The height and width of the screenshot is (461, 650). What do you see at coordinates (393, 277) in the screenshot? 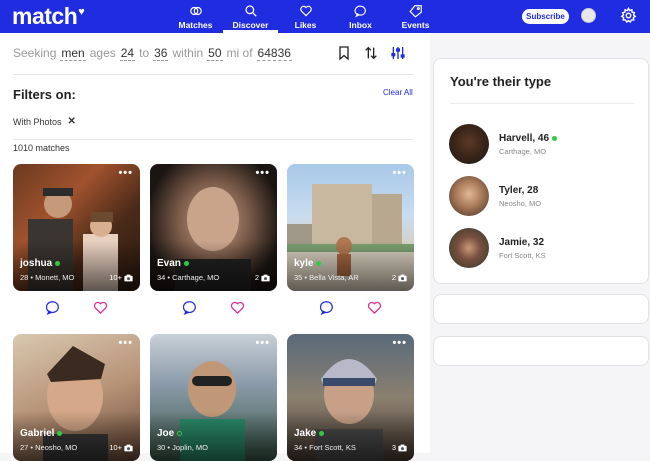
I see `photo-count-text: 2` at bounding box center [393, 277].